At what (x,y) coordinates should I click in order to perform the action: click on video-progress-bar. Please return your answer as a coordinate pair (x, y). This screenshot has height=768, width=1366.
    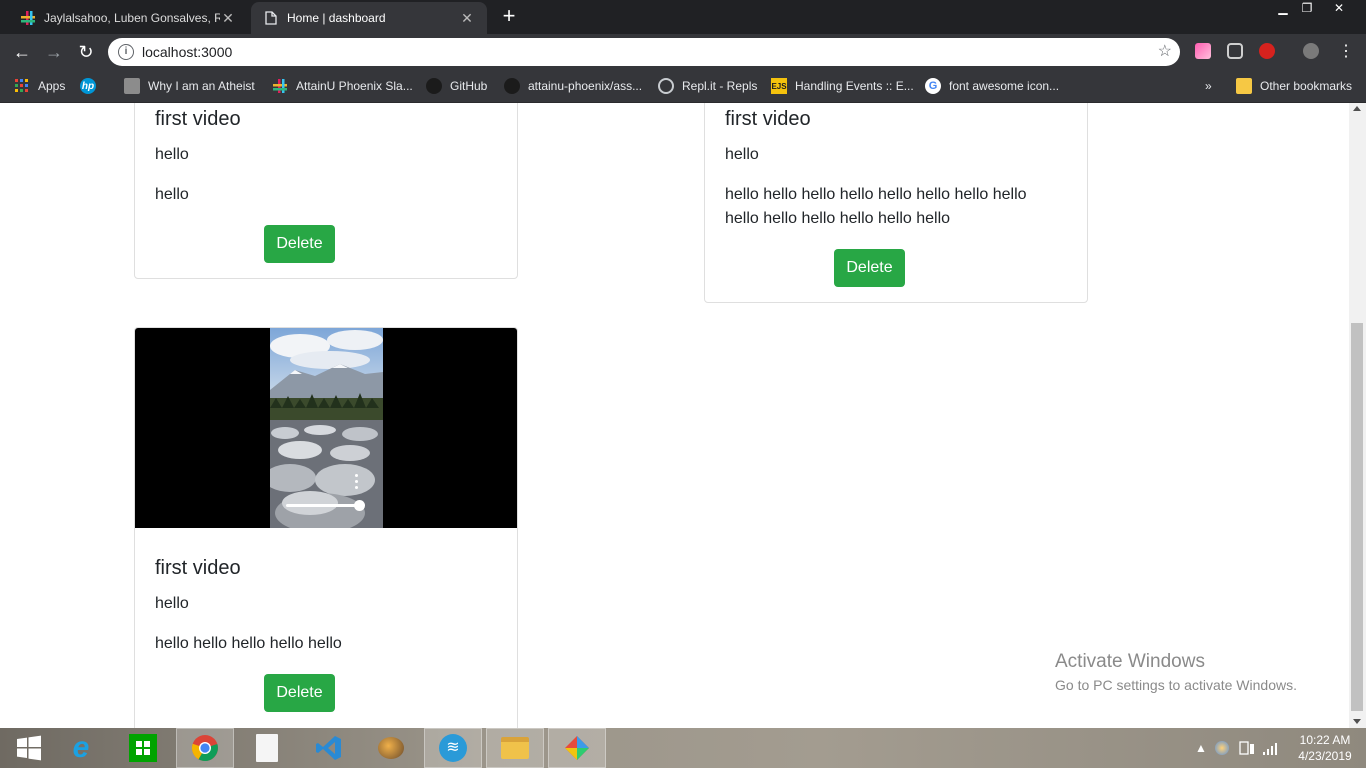
    Looking at the image, I should click on (321, 505).